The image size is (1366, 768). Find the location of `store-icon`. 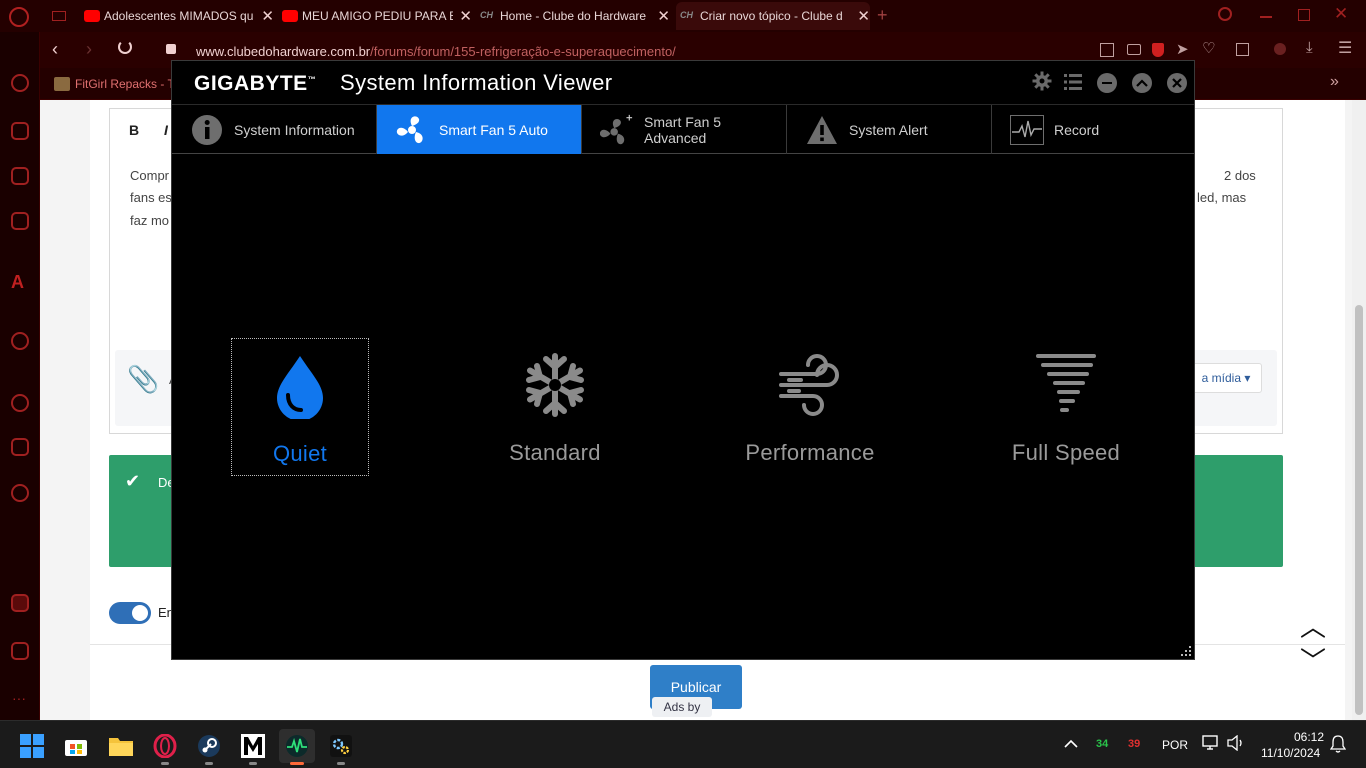

store-icon is located at coordinates (76, 746).